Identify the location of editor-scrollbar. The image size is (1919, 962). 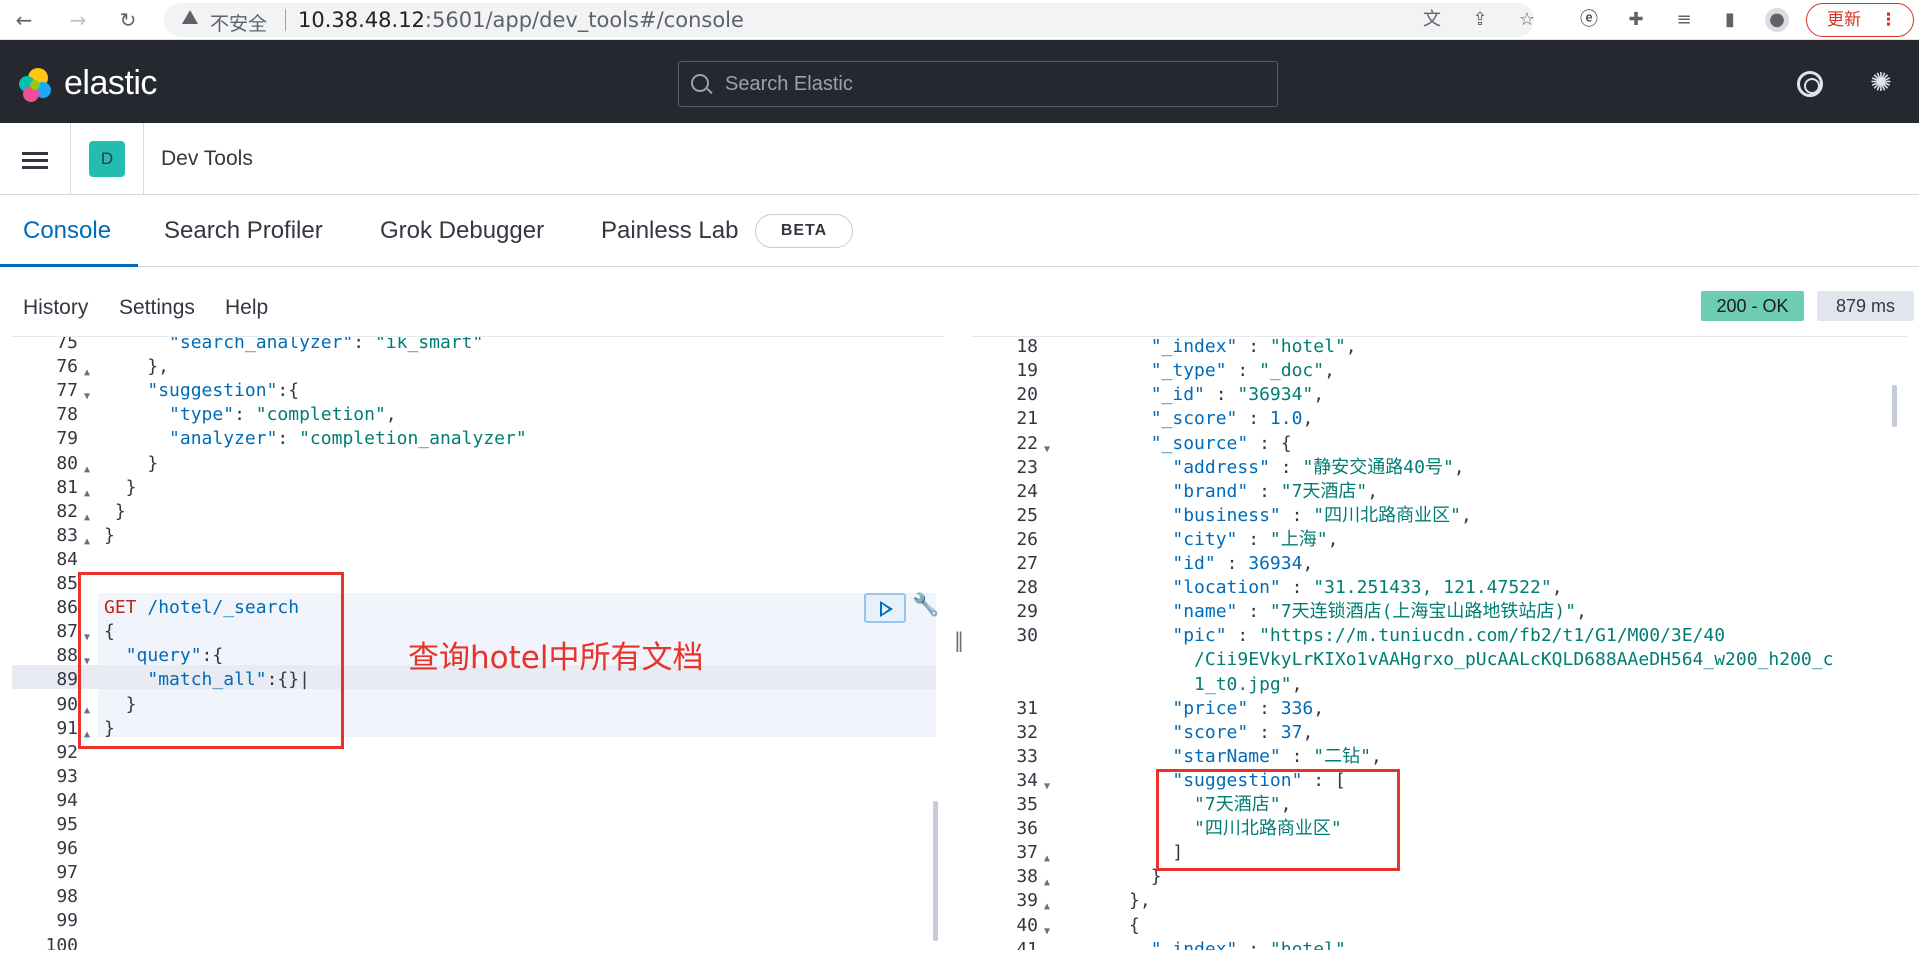
(935, 871).